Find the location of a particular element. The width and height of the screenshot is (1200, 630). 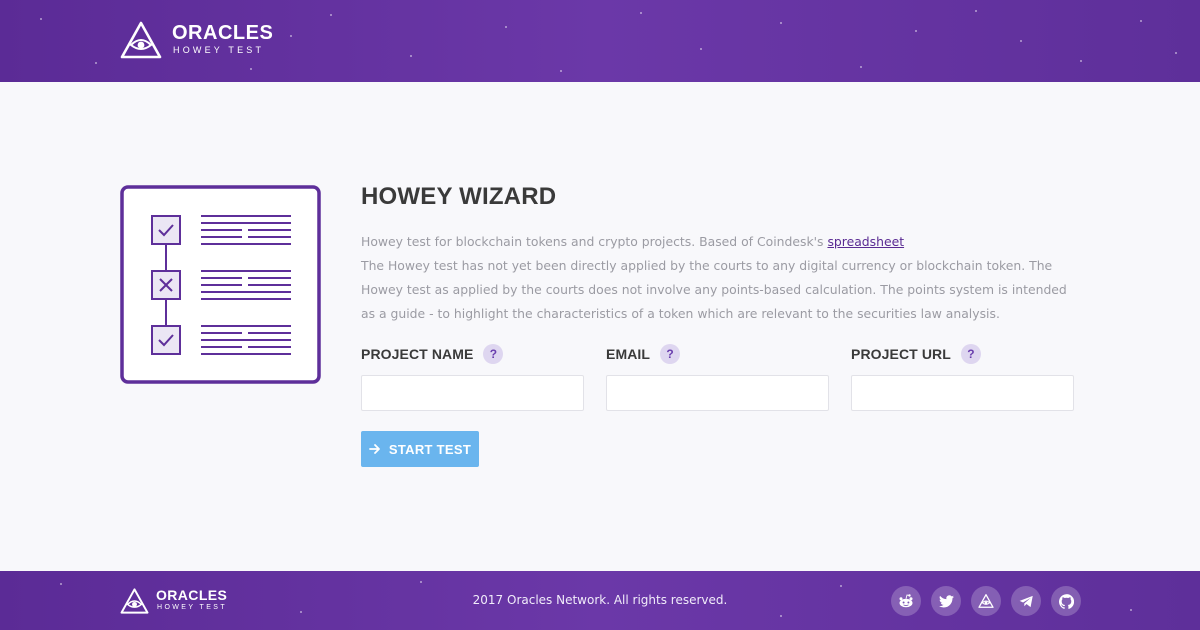

telegram-link is located at coordinates (1026, 601).